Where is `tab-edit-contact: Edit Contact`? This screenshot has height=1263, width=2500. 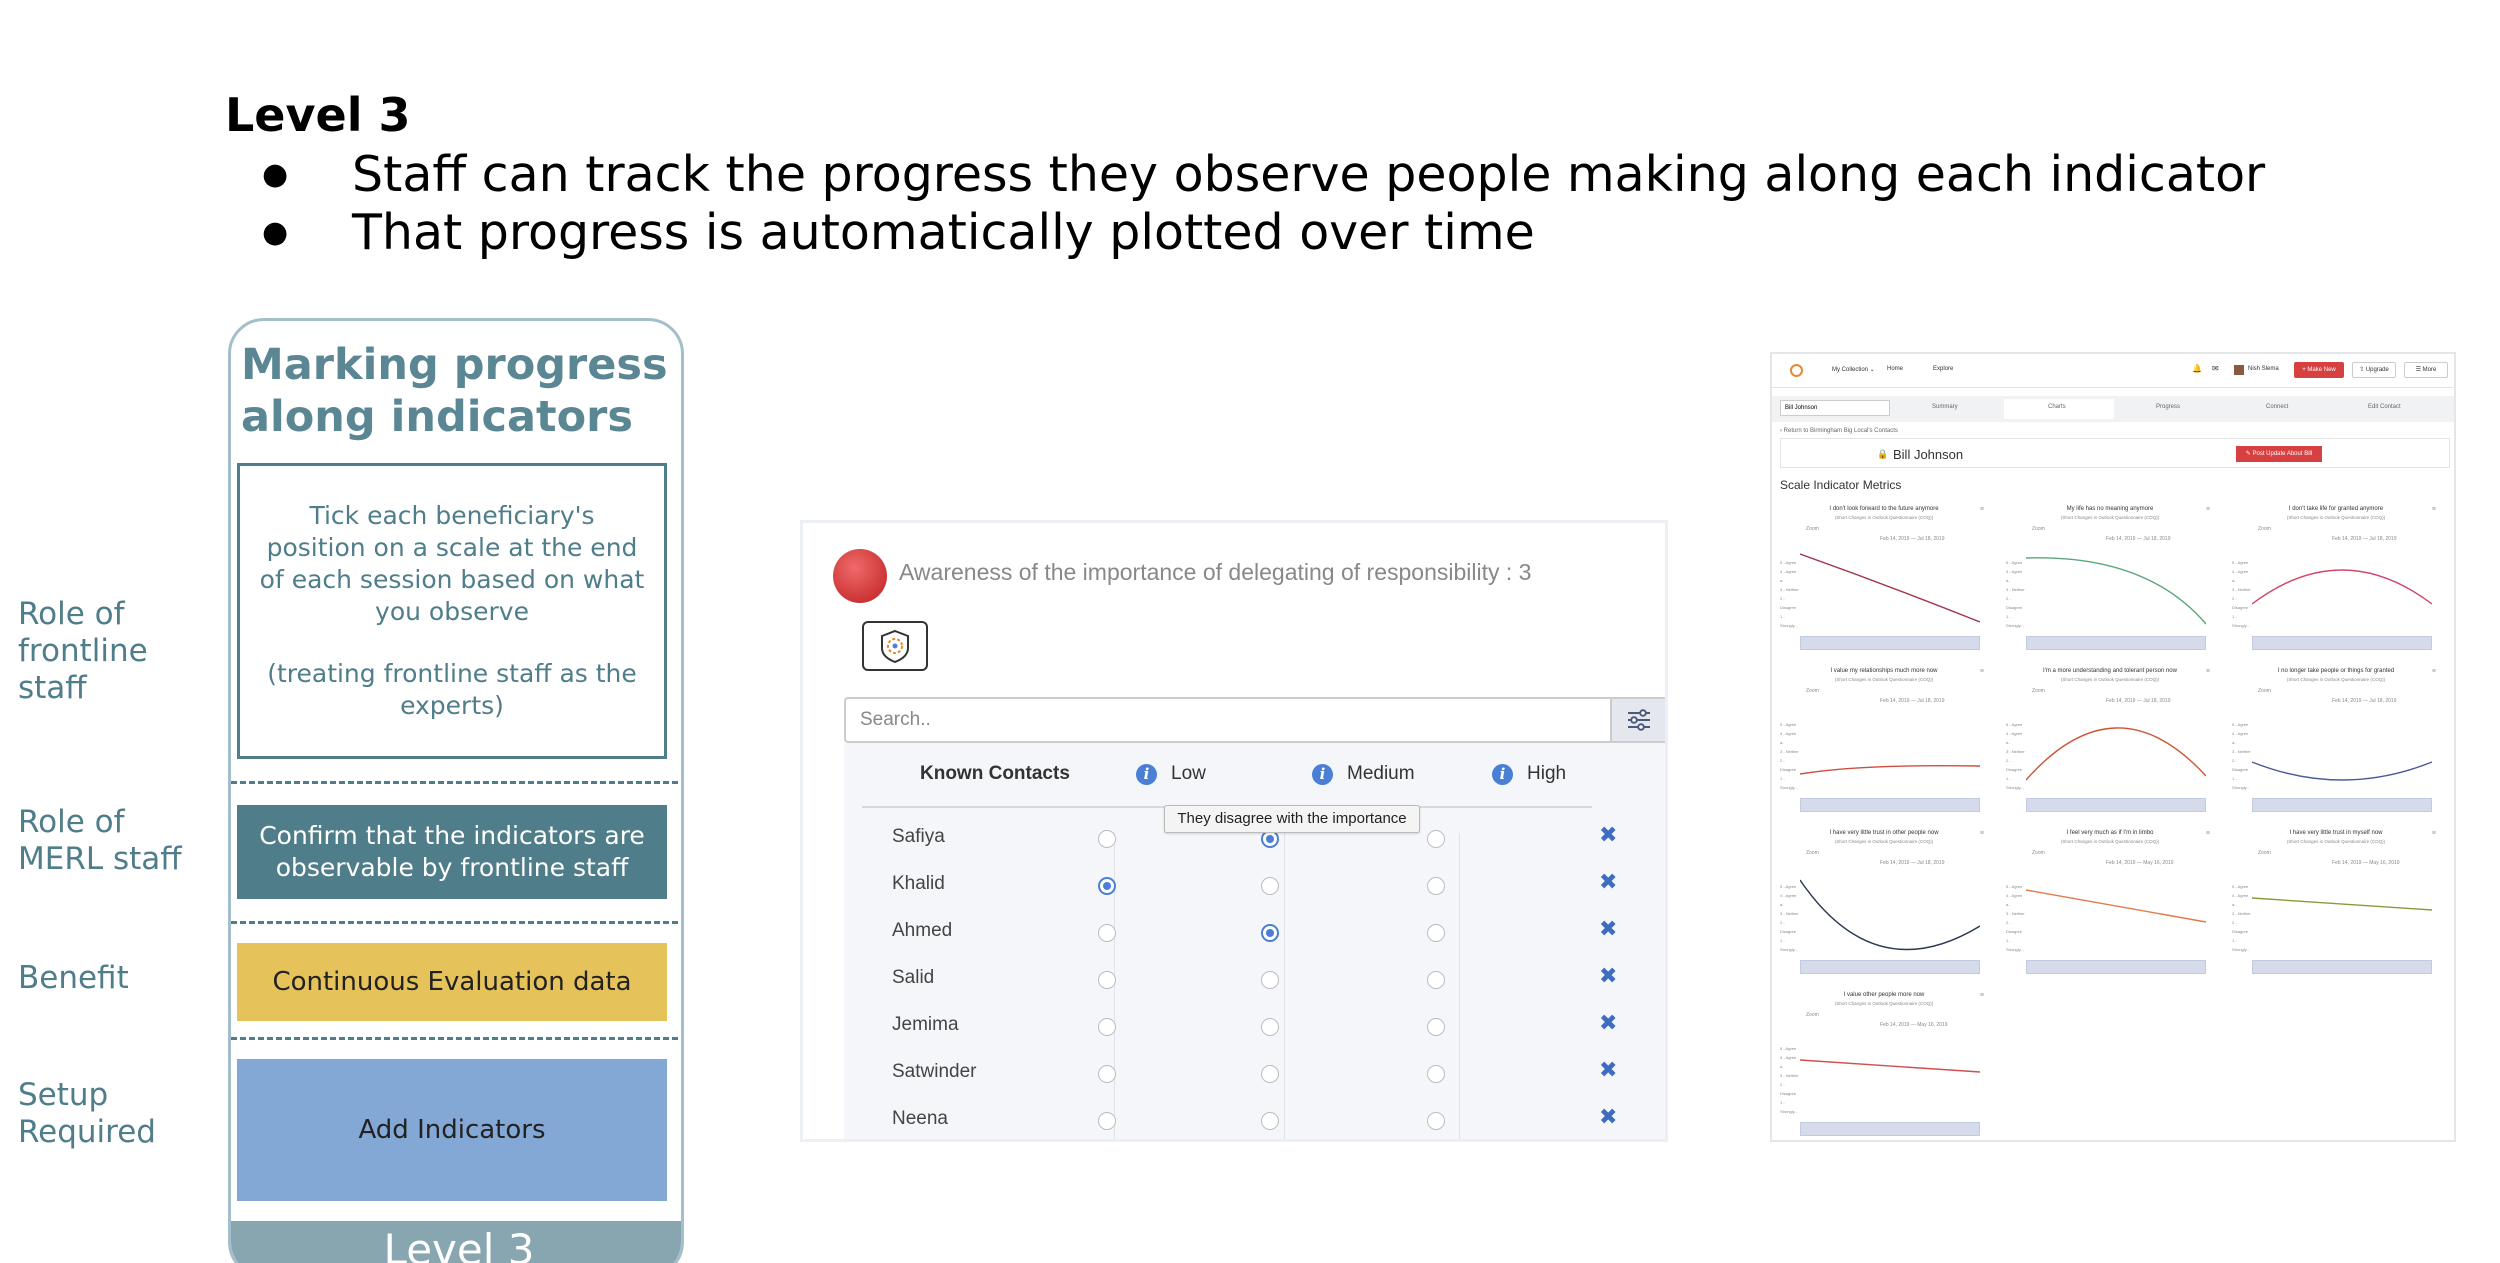 tab-edit-contact: Edit Contact is located at coordinates (2384, 407).